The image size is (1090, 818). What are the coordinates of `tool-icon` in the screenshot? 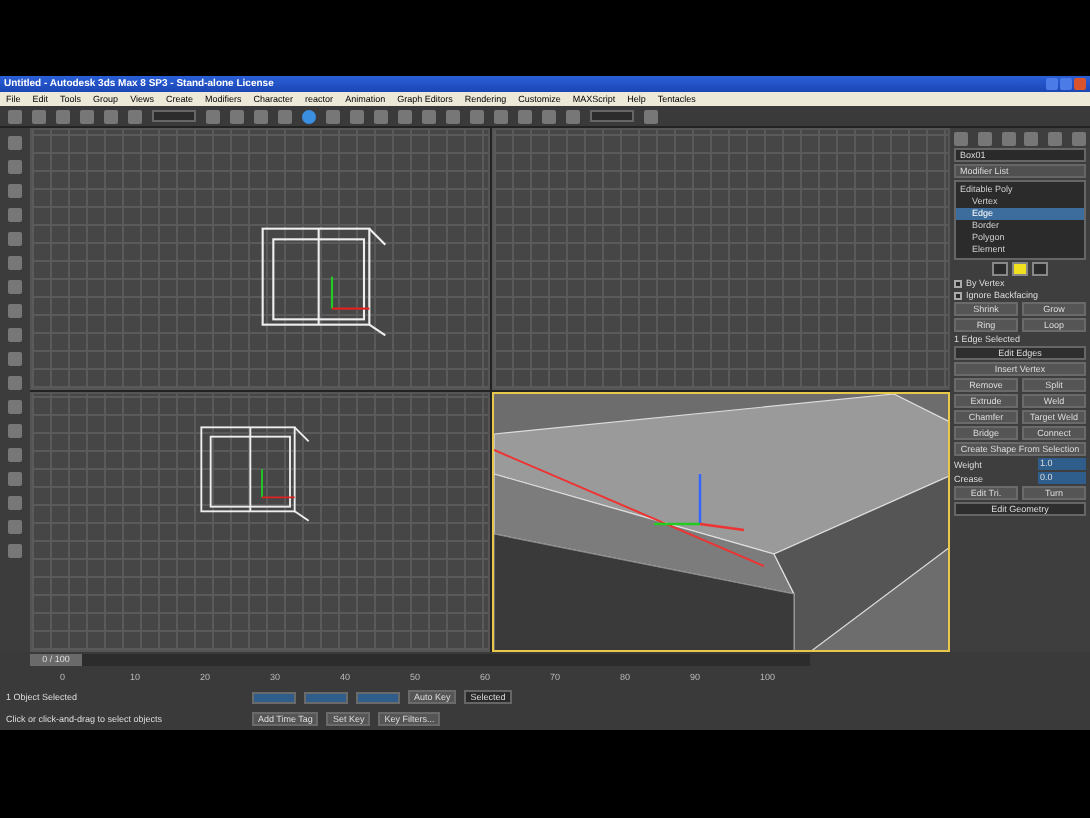 It's located at (651, 116).